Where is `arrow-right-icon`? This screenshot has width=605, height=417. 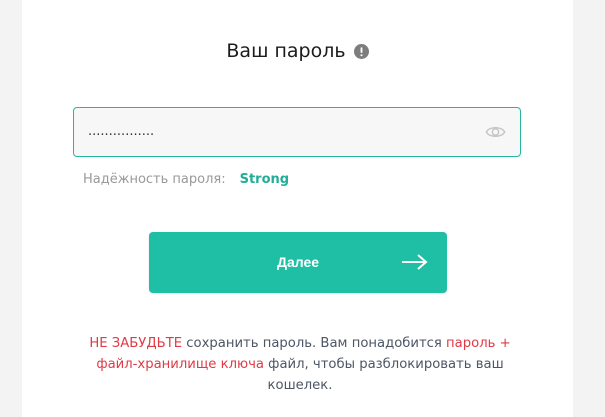 arrow-right-icon is located at coordinates (415, 262).